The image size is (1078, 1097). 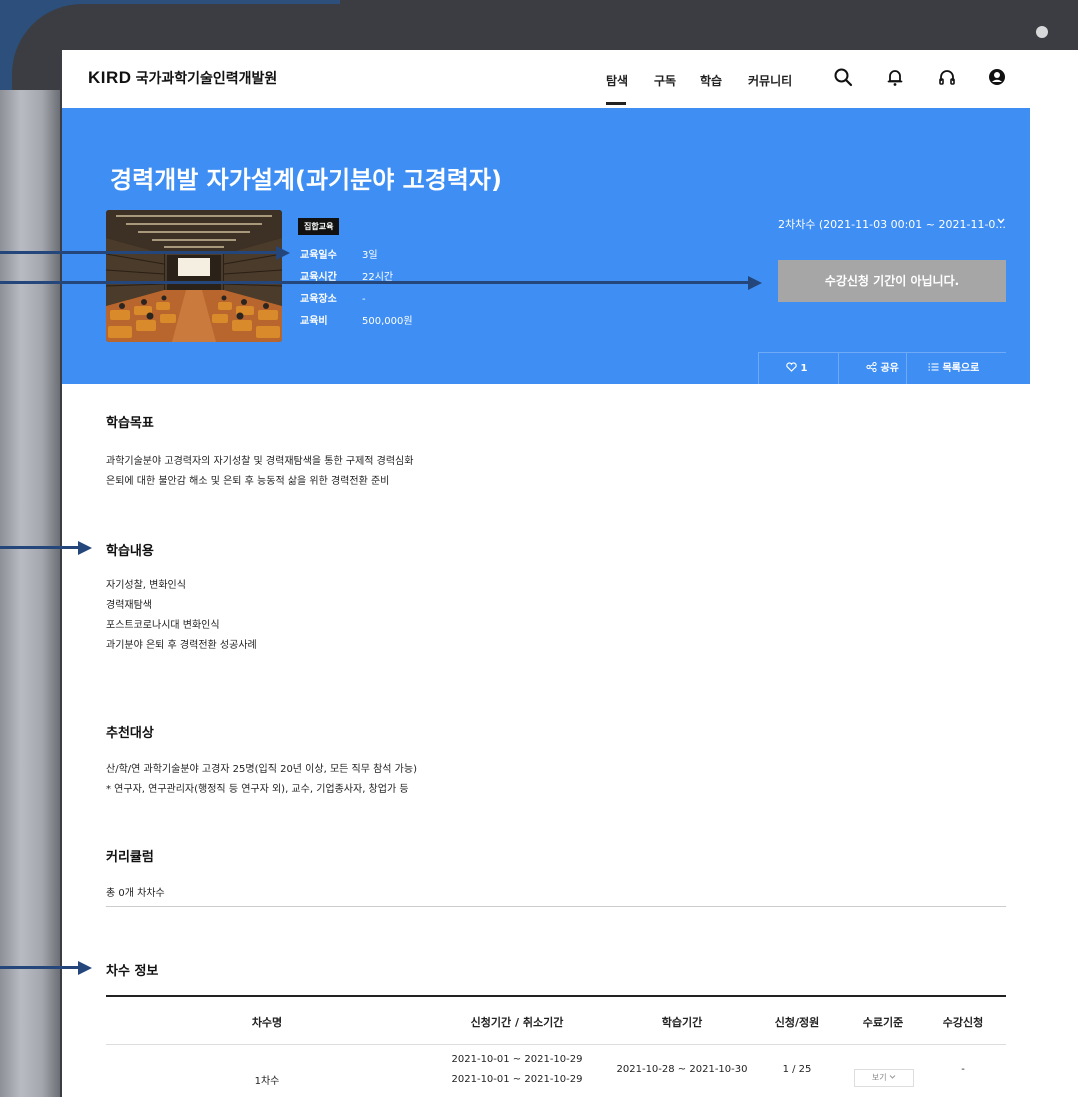 I want to click on criteria-view-label: 보기, so click(x=879, y=1077).